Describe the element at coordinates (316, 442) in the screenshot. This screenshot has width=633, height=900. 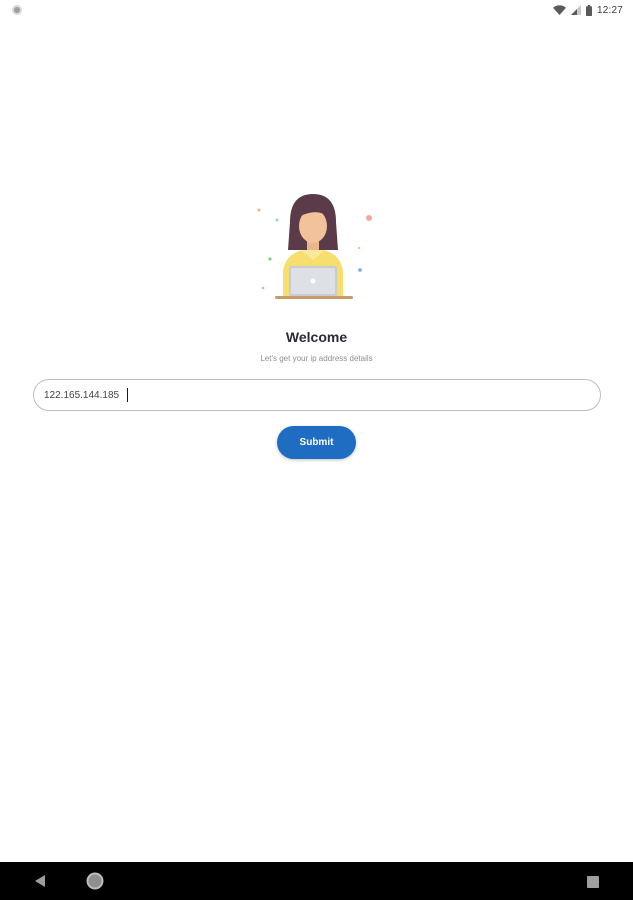
I see `submit-button: Submit` at that location.